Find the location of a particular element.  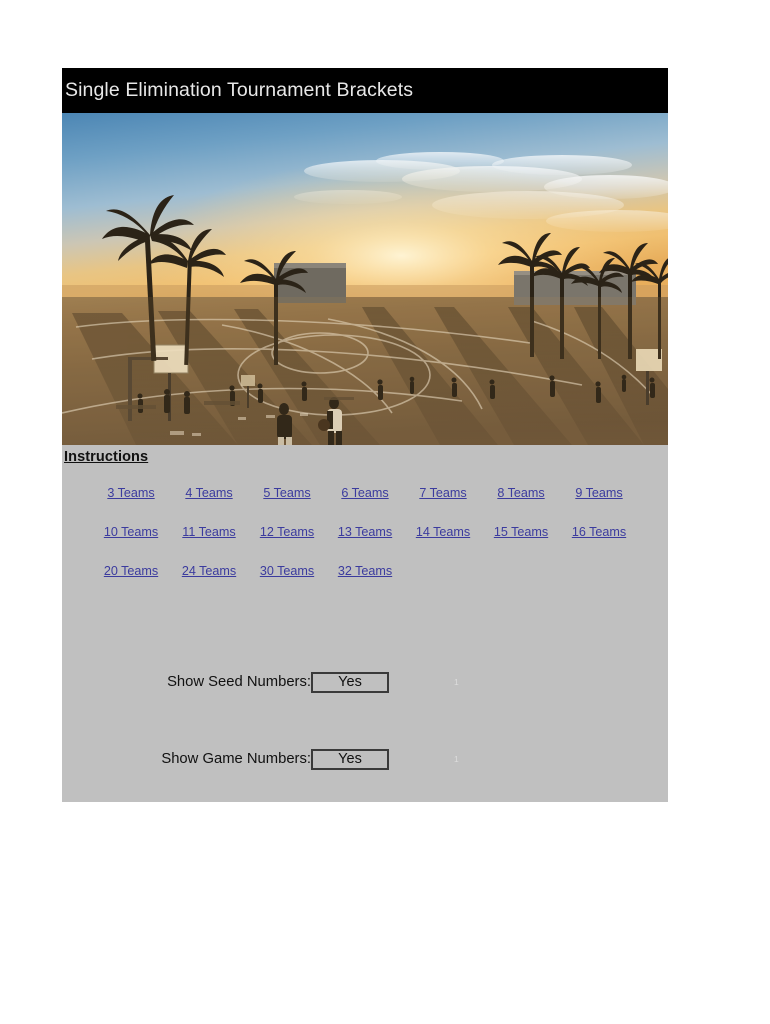

document-title-bar: Single Elimination Tournament Brackets is located at coordinates (365, 90).